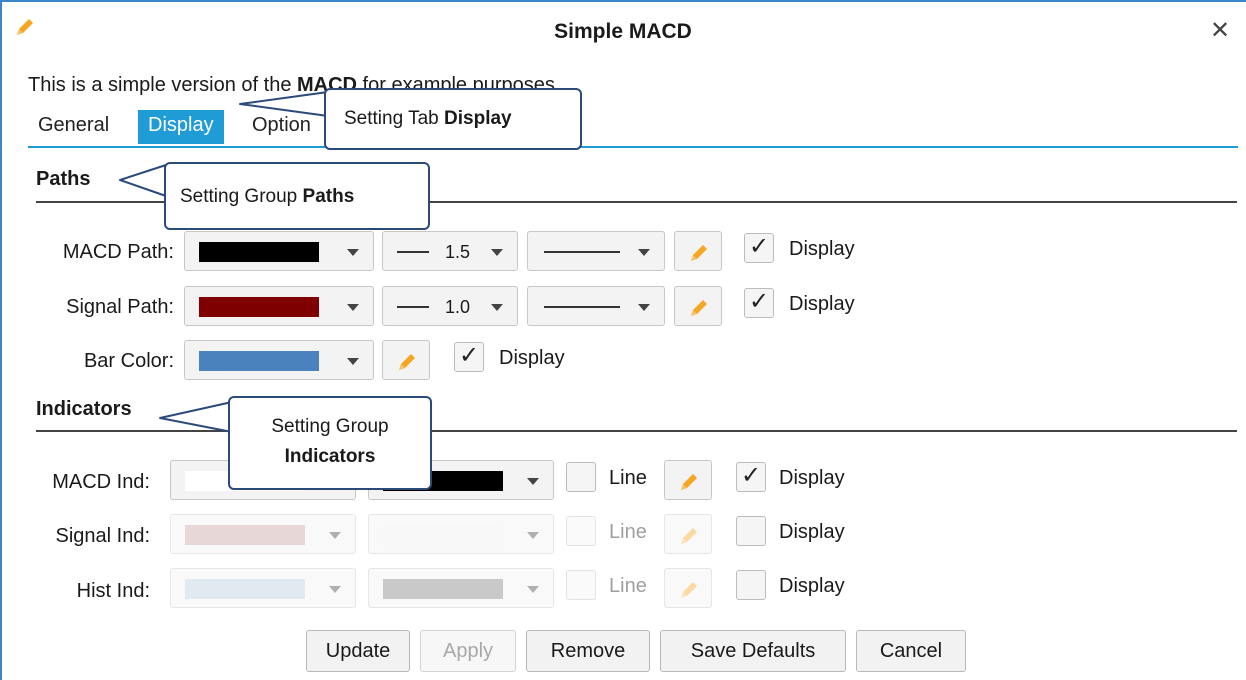 This screenshot has height=680, width=1246. What do you see at coordinates (330, 443) in the screenshot?
I see `callout-setting-group-indicators: Setting Group Indicators` at bounding box center [330, 443].